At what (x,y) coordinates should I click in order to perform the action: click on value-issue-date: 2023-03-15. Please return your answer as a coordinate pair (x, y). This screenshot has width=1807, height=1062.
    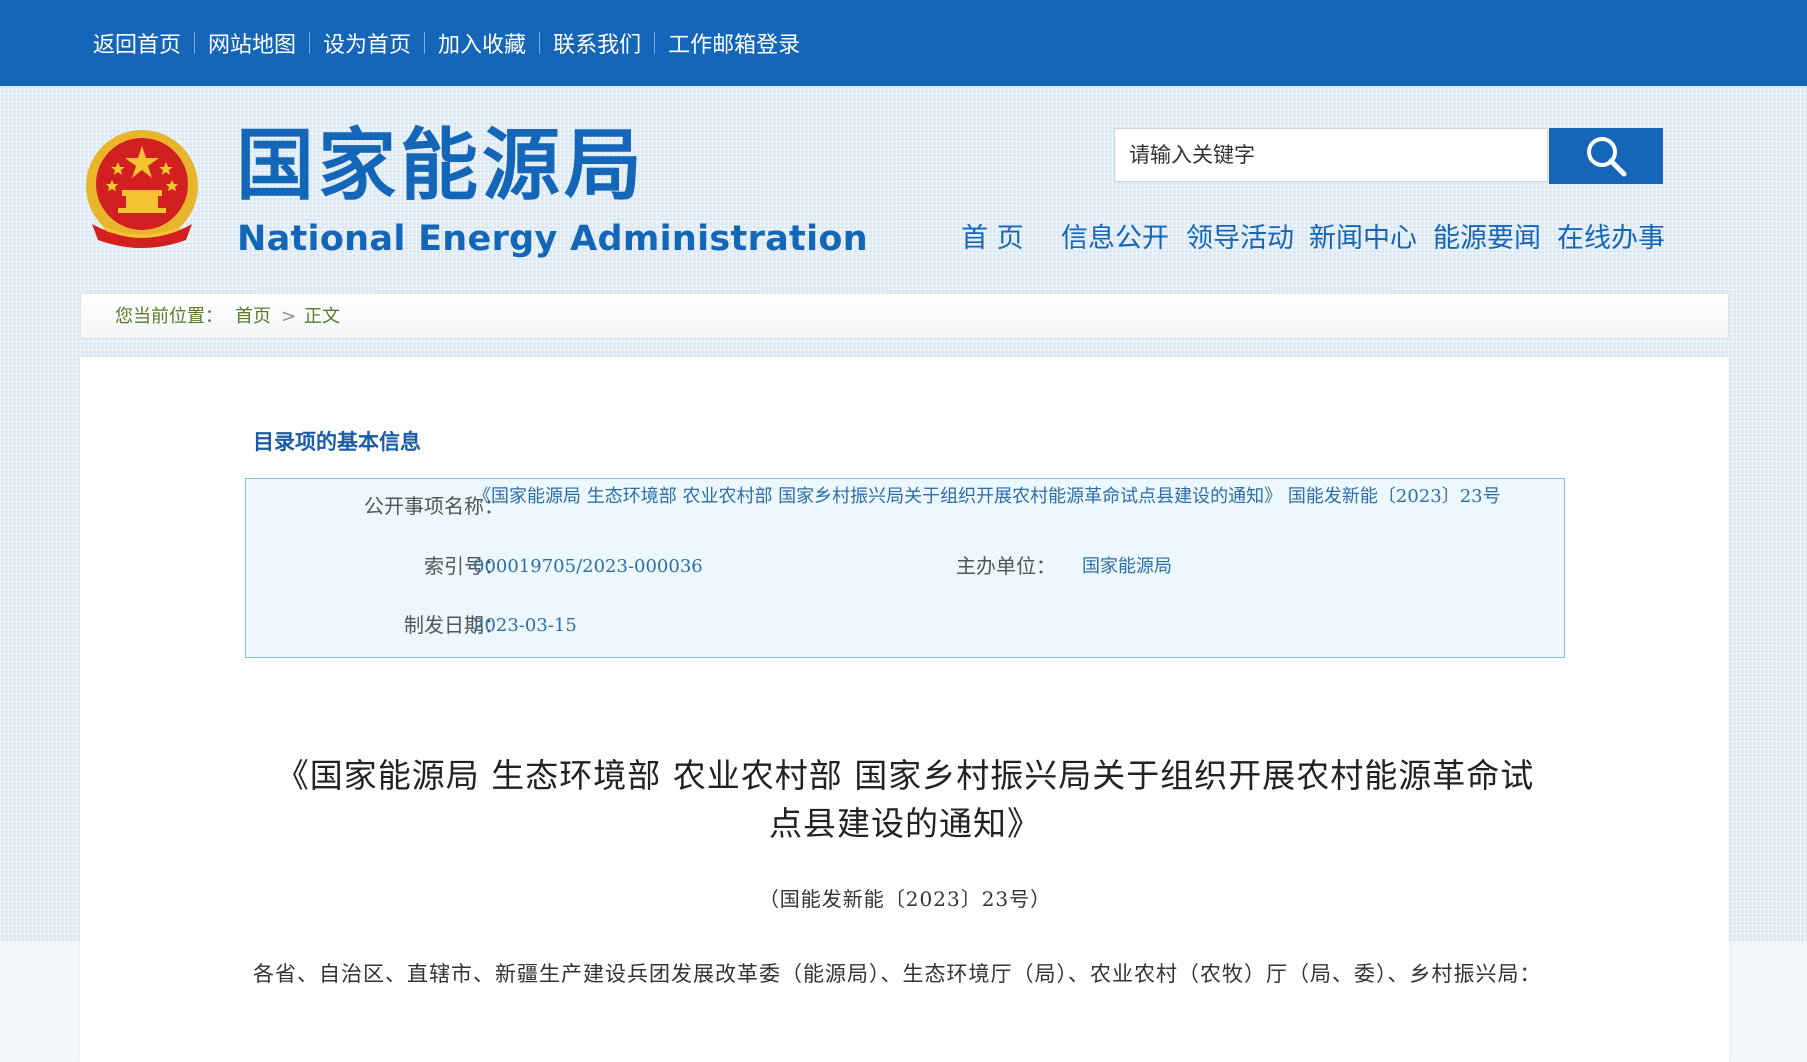
    Looking at the image, I should click on (525, 625).